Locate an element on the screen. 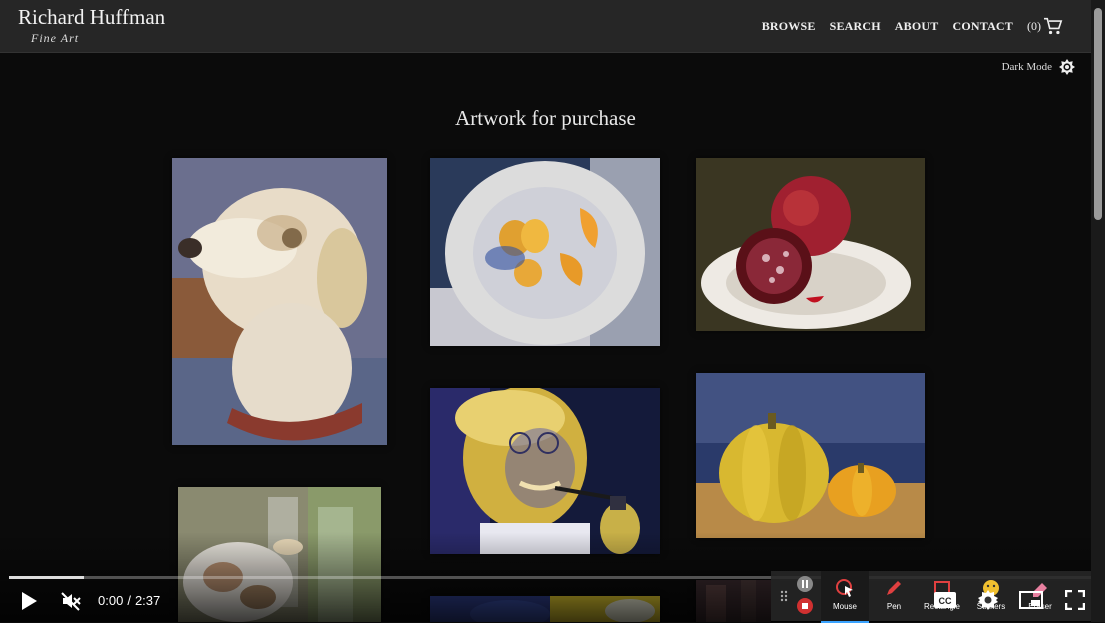  mouse-pointer-icon is located at coordinates (844, 588).